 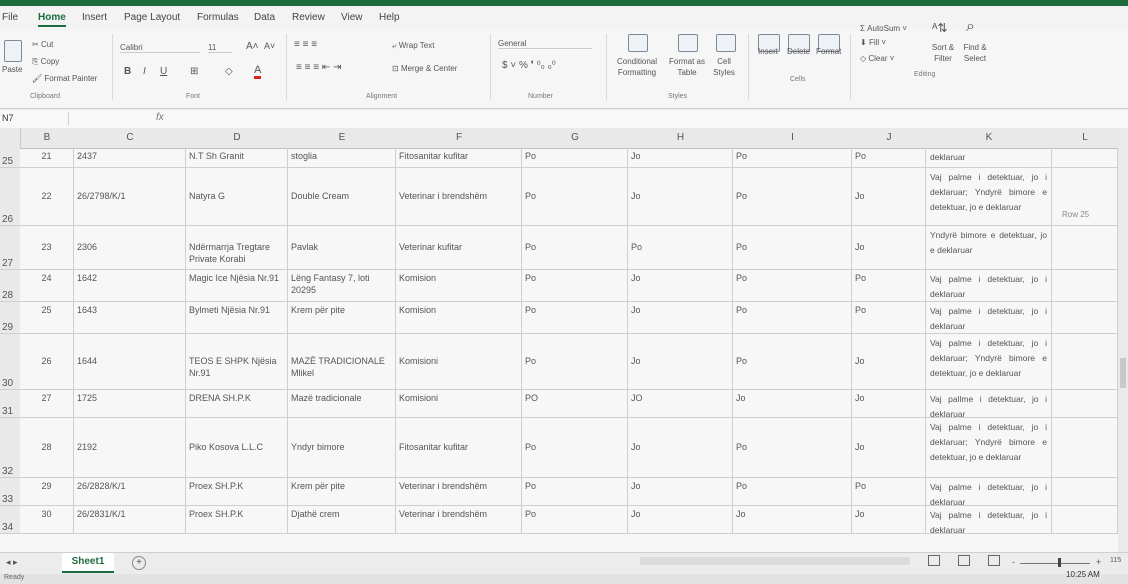 What do you see at coordinates (130, 318) in the screenshot?
I see `cell-id: 1643` at bounding box center [130, 318].